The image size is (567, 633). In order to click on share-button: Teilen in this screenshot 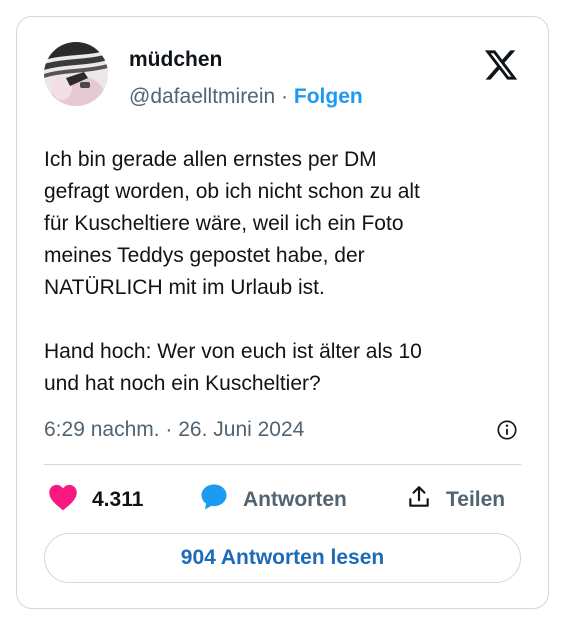, I will do `click(455, 500)`.